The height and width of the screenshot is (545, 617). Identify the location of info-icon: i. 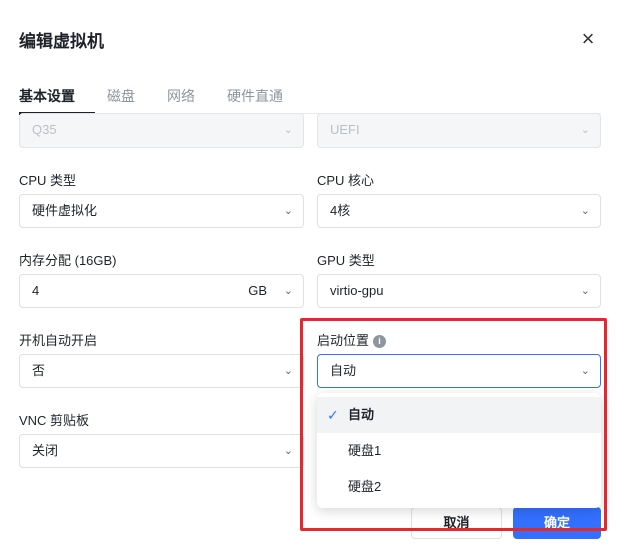
(380, 341).